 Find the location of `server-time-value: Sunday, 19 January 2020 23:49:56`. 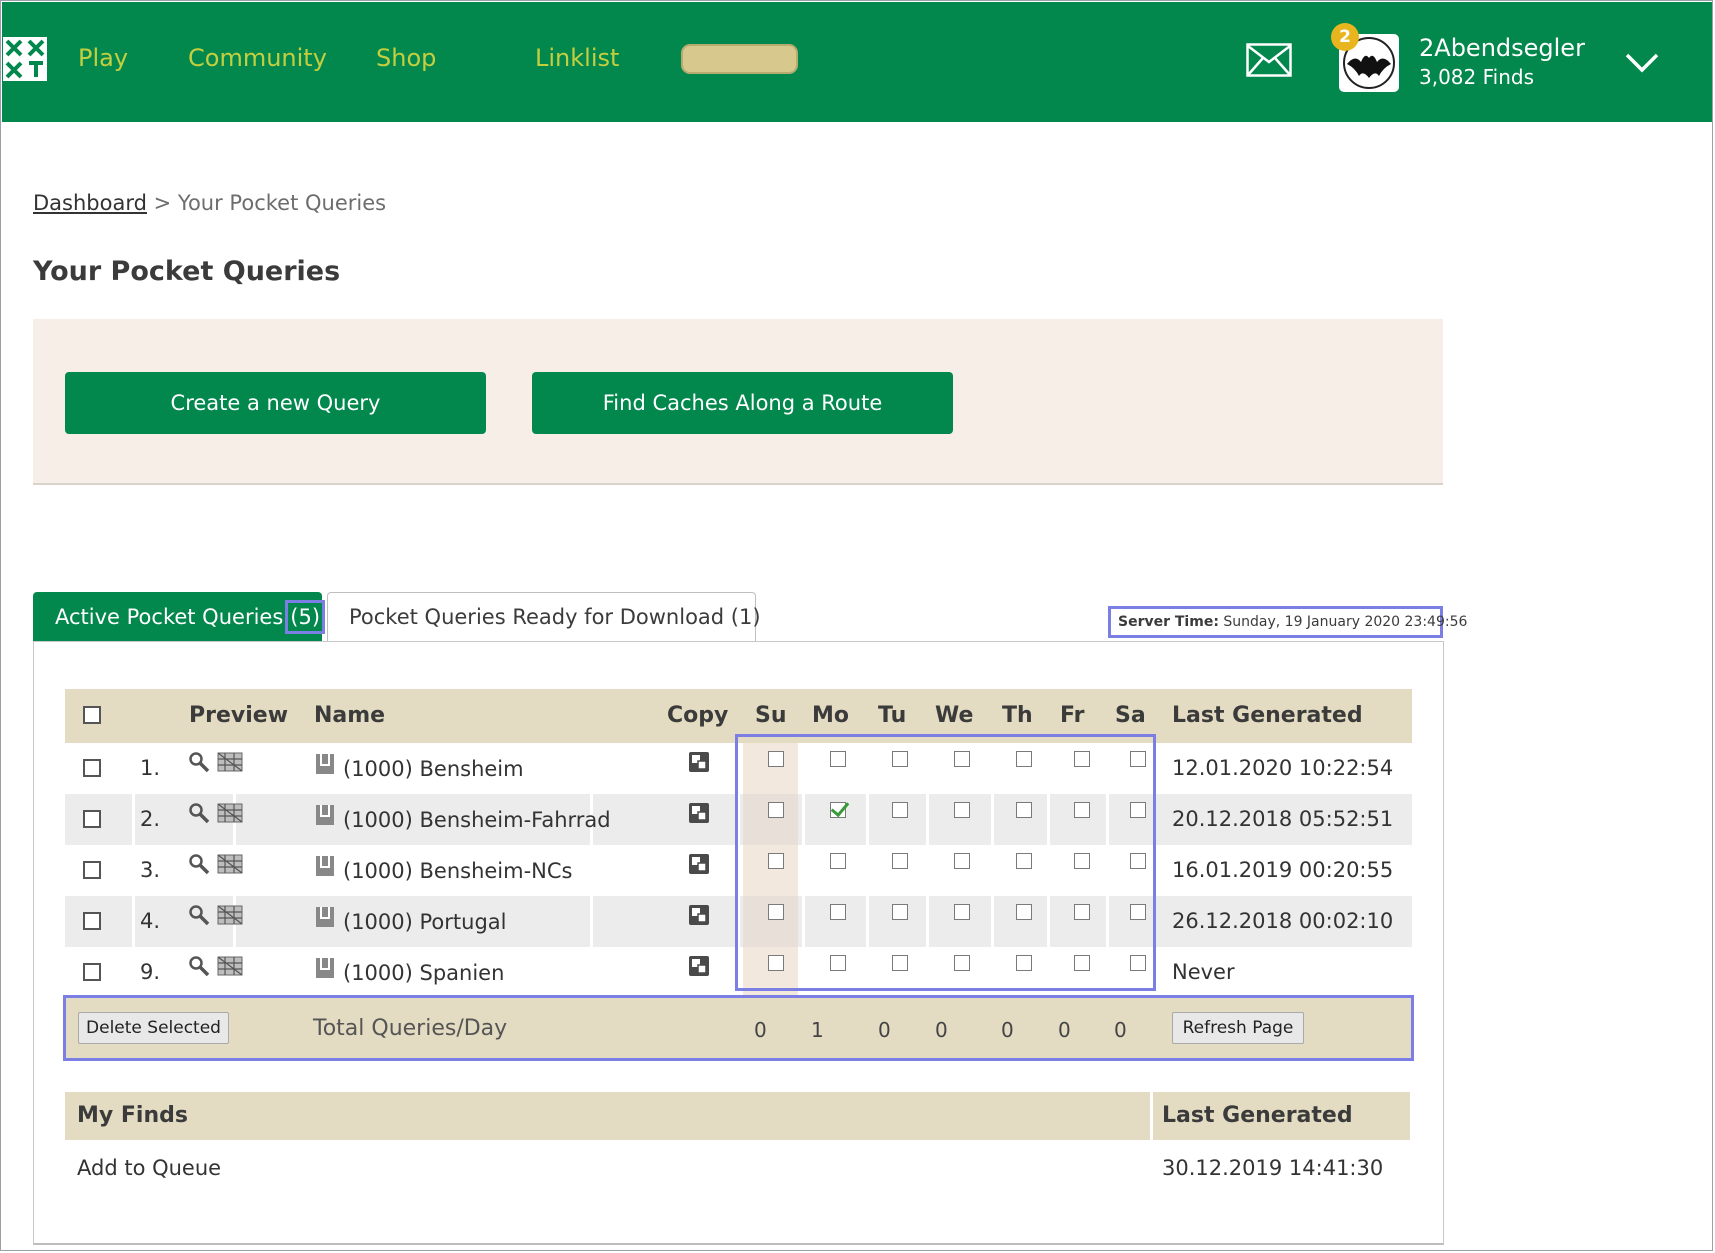

server-time-value: Sunday, 19 January 2020 23:49:56 is located at coordinates (1345, 622).